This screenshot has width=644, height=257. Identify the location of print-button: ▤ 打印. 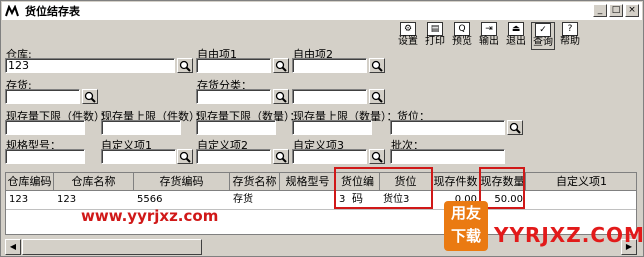
(435, 36).